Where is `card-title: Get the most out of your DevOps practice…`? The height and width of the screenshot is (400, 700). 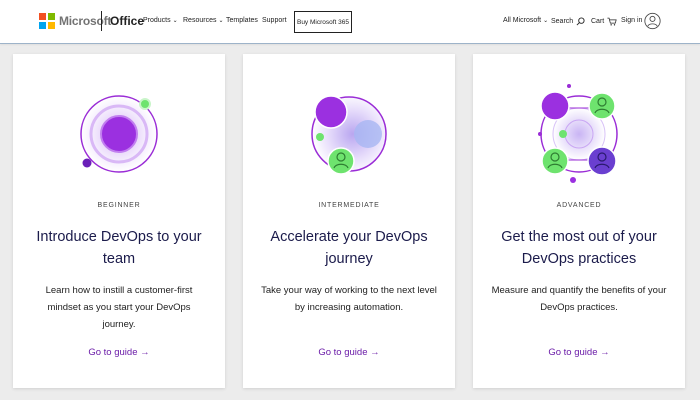
card-title: Get the most out of your DevOps practice… is located at coordinates (579, 248).